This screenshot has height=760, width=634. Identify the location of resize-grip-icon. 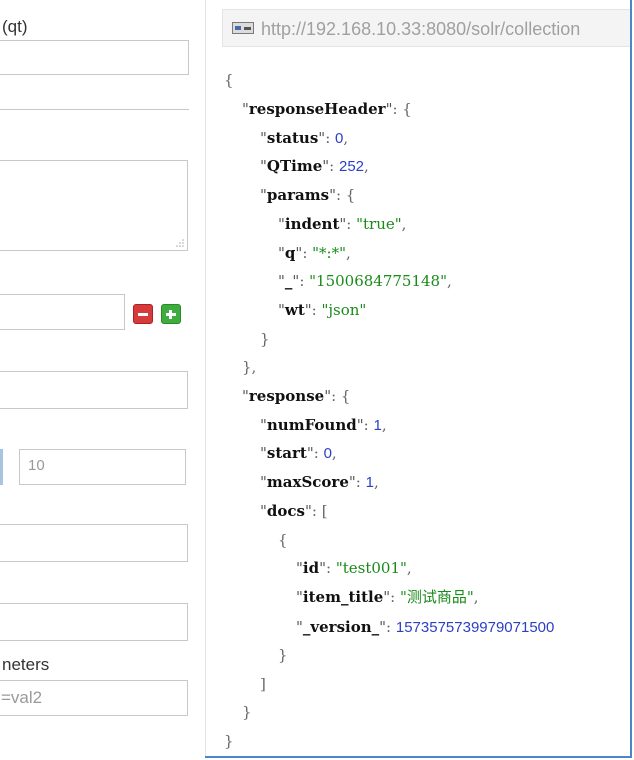
(180, 243).